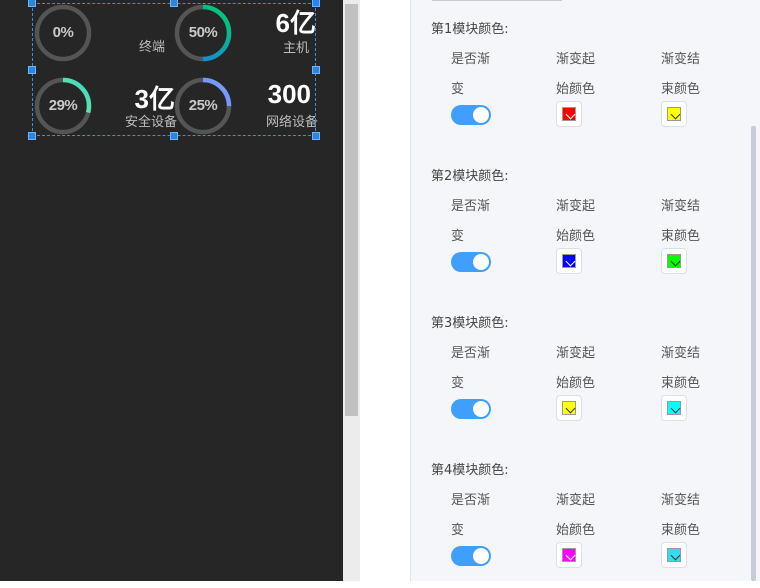 The image size is (760, 588). What do you see at coordinates (470, 29) in the screenshot?
I see `module-title: 第1模块颜色:` at bounding box center [470, 29].